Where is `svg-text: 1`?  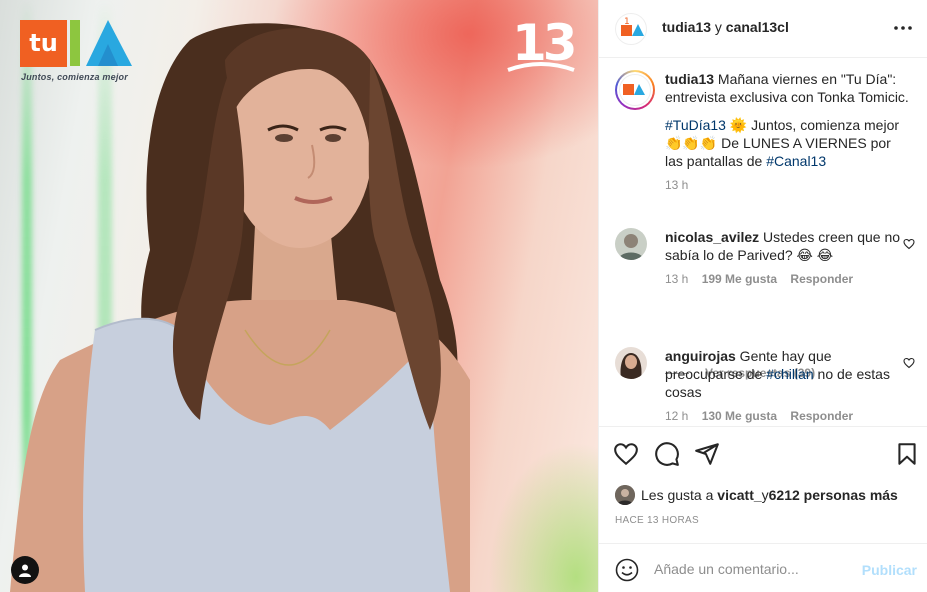
svg-text: 1 is located at coordinates (627, 22).